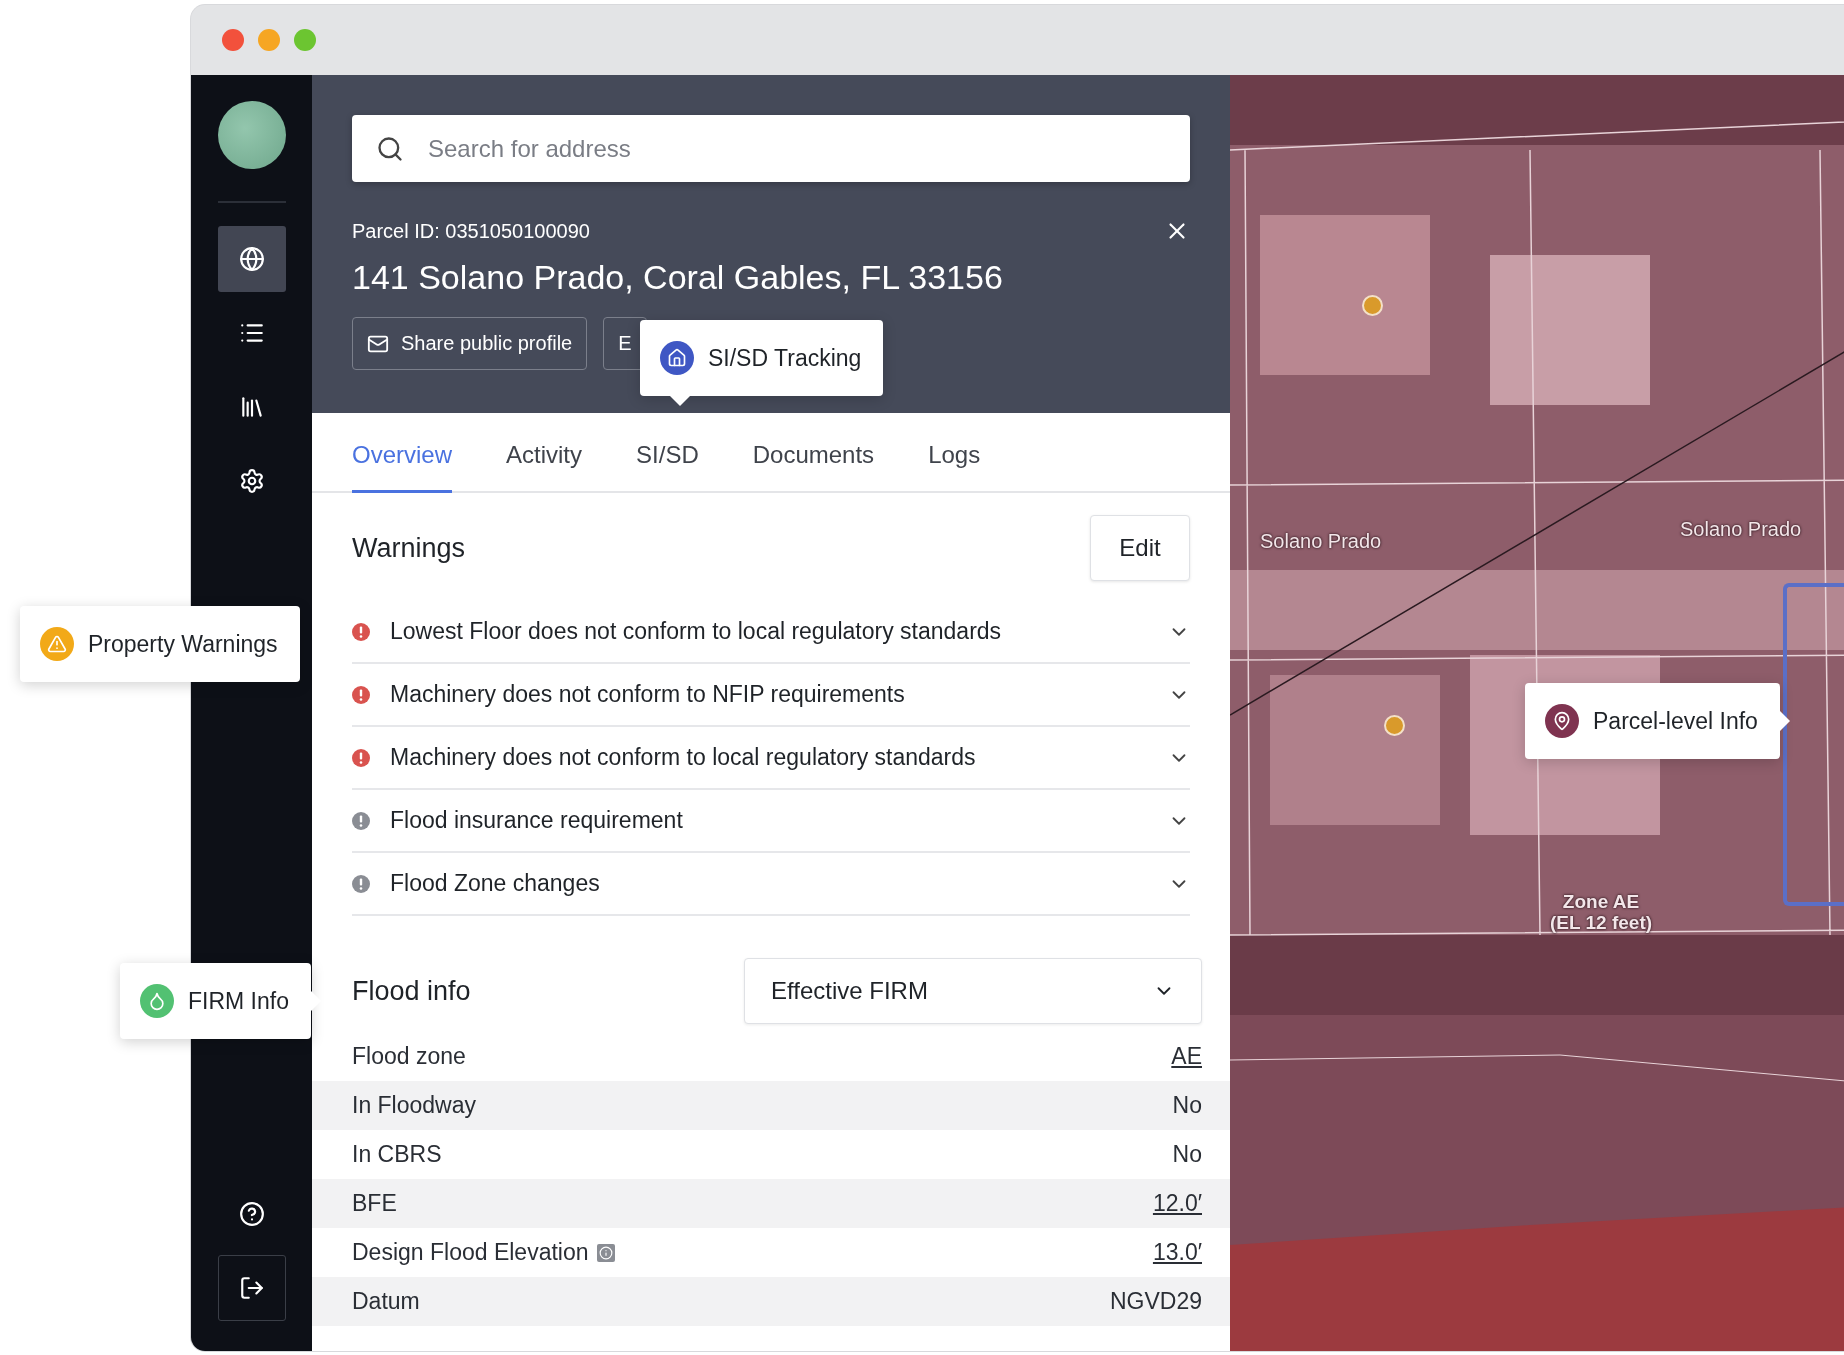  I want to click on maximize-dot-icon, so click(305, 40).